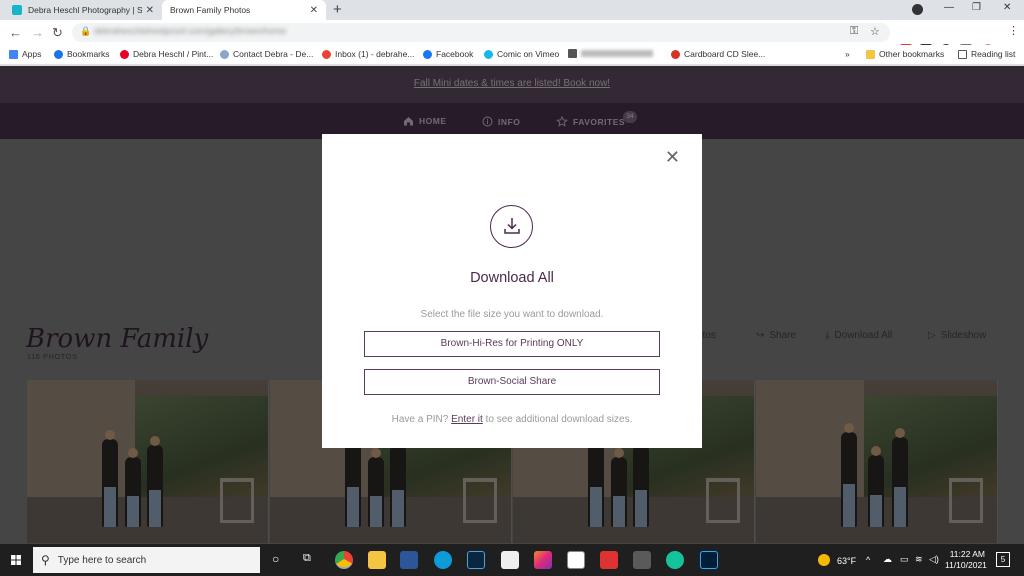  I want to click on close-icon: ✕, so click(672, 157).